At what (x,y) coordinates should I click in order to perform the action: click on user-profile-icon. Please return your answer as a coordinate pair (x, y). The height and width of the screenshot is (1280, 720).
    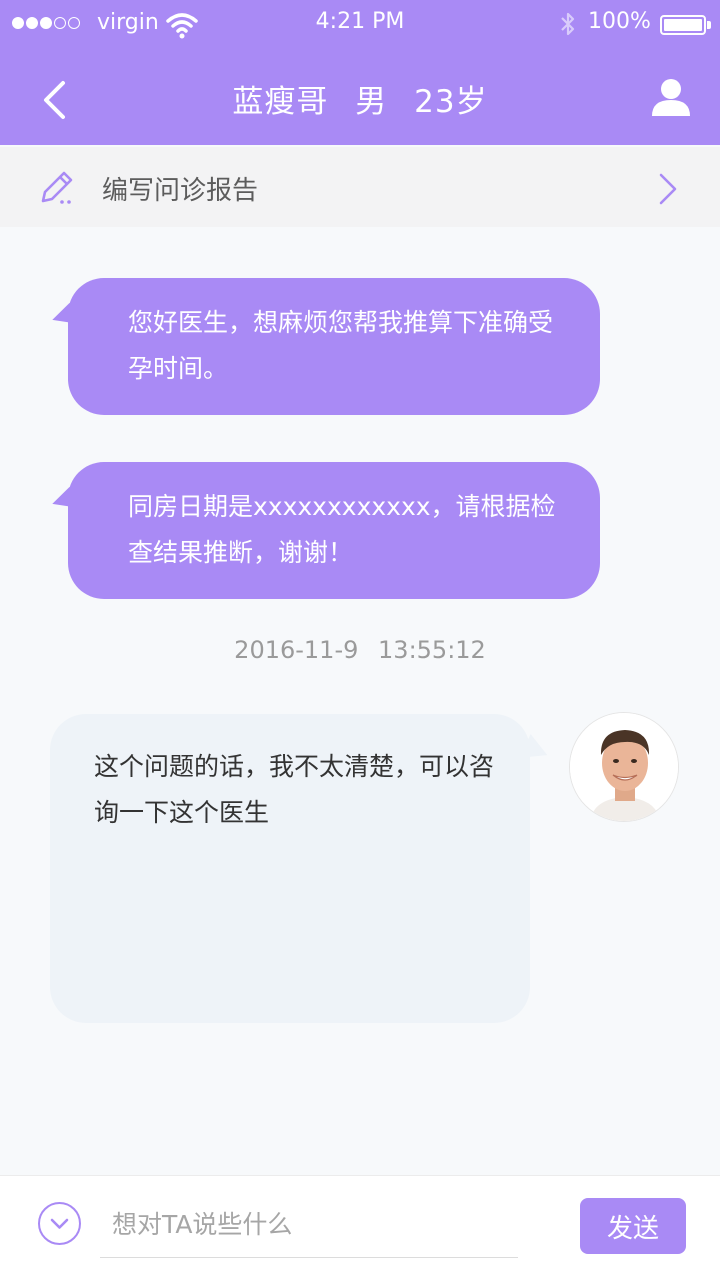
    Looking at the image, I should click on (671, 98).